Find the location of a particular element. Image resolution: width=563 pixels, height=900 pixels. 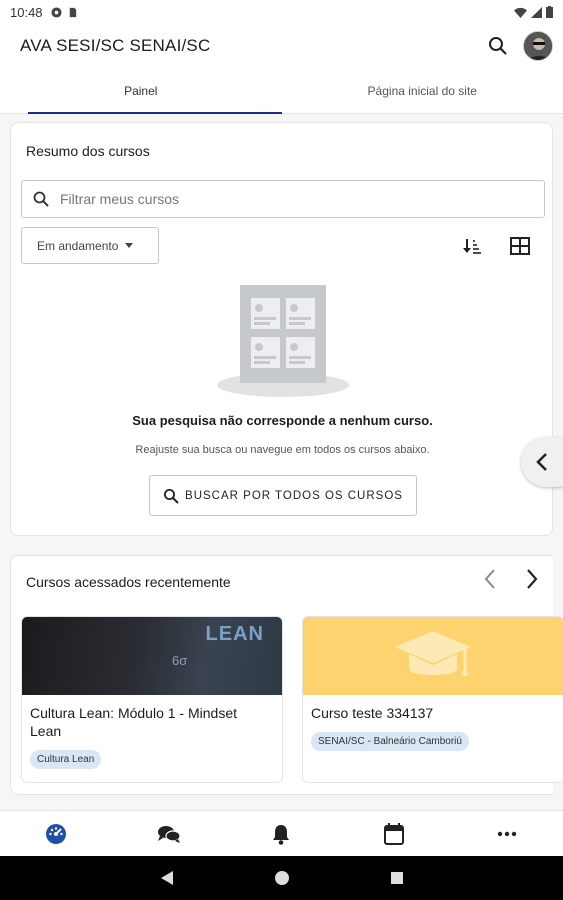

drawer-toggle-button is located at coordinates (542, 462).